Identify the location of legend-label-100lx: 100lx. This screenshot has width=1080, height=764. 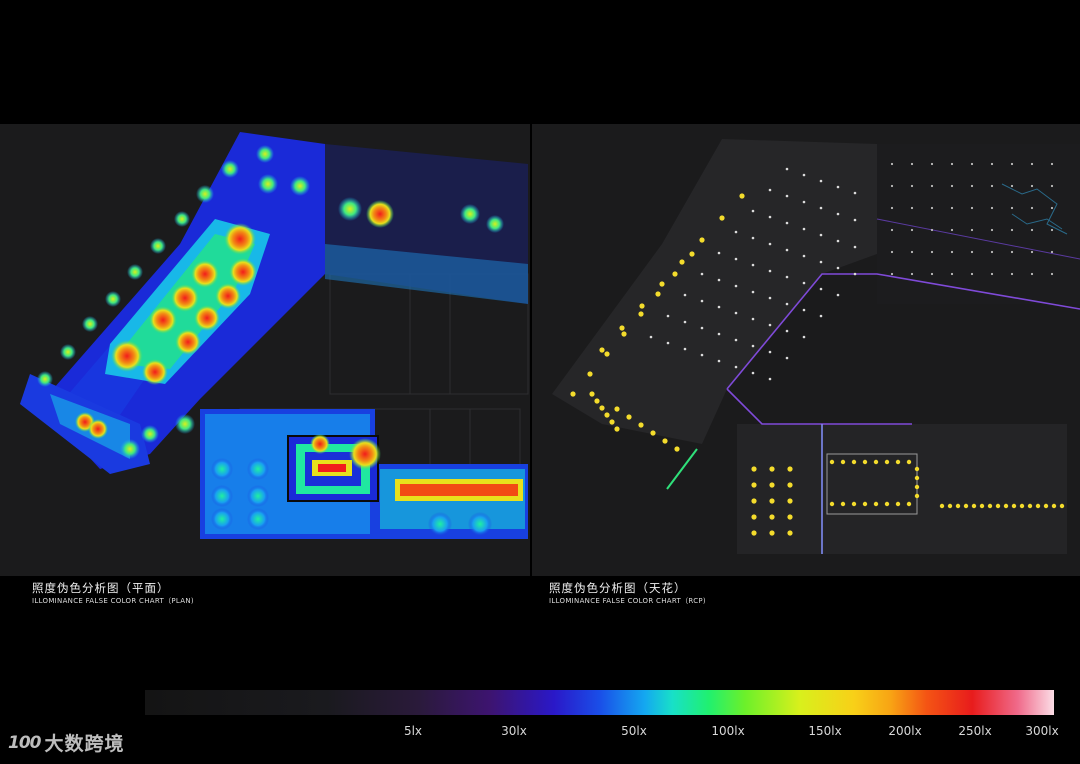
(728, 731).